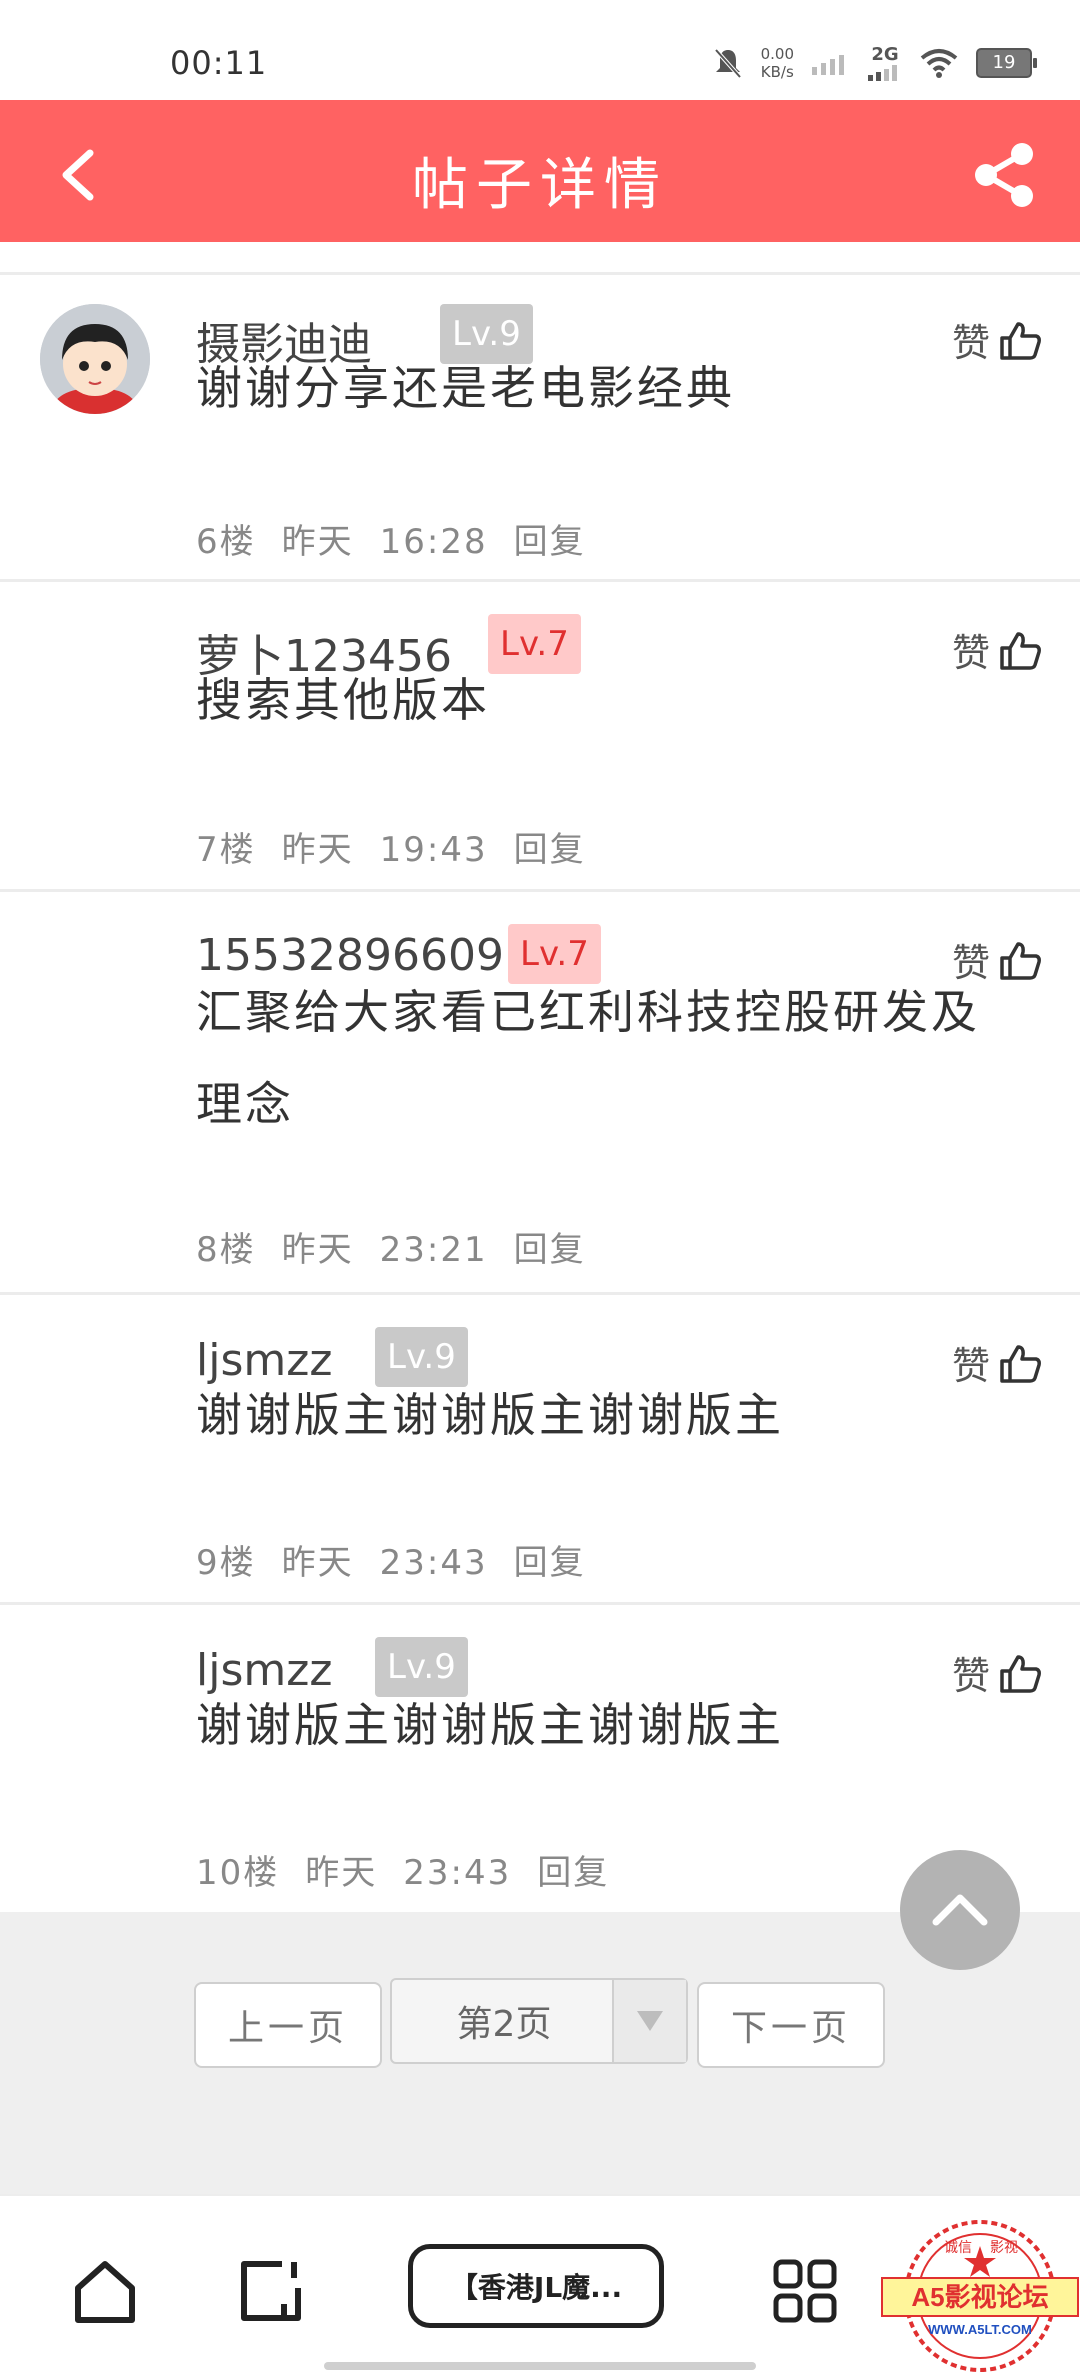 The height and width of the screenshot is (2380, 1080). Describe the element at coordinates (1006, 62) in the screenshot. I see `battery-indicator: 19` at that location.